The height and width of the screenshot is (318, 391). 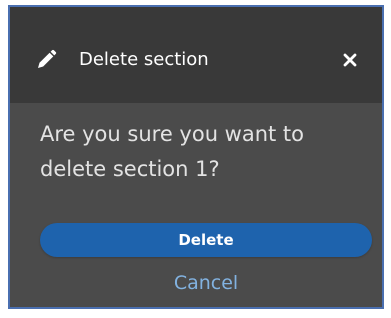 I want to click on delete-button: Delete, so click(x=206, y=240).